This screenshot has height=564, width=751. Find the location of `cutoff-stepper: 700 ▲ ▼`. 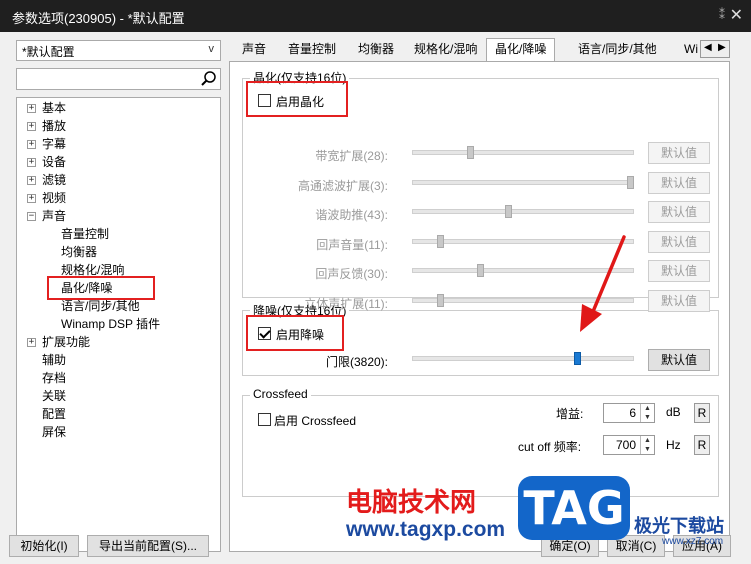

cutoff-stepper: 700 ▲ ▼ is located at coordinates (629, 445).